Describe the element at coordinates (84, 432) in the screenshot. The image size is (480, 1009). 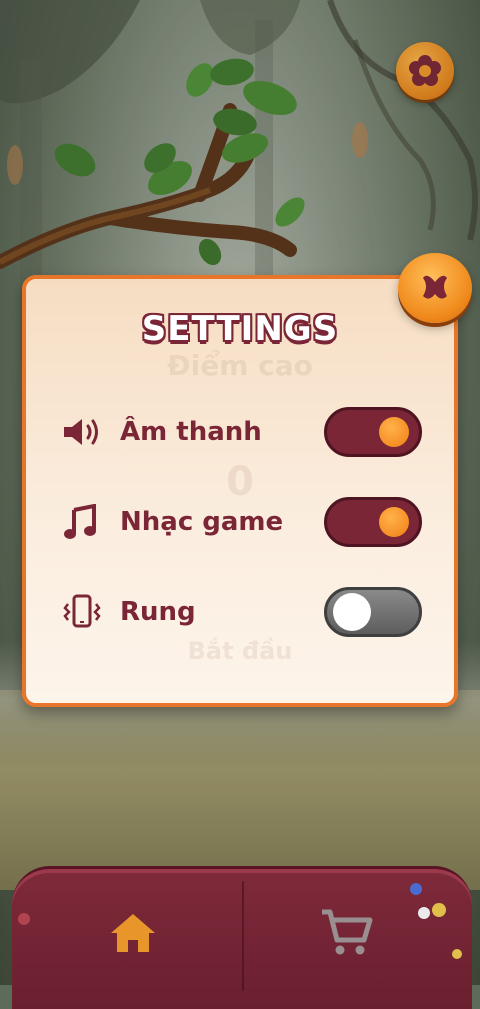
I see `speaker-icon` at that location.